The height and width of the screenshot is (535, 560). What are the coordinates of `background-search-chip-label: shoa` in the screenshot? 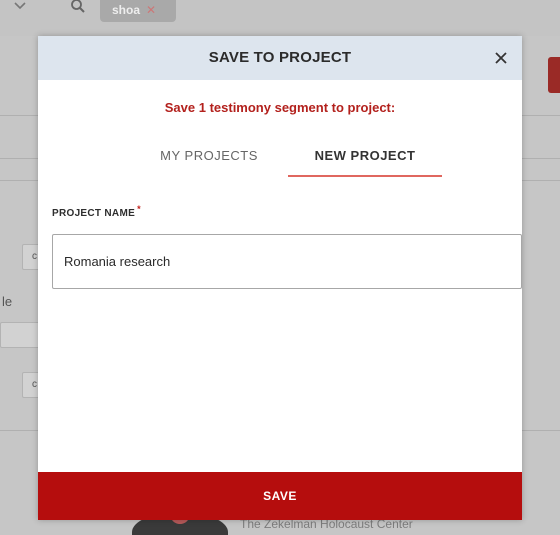 It's located at (126, 10).